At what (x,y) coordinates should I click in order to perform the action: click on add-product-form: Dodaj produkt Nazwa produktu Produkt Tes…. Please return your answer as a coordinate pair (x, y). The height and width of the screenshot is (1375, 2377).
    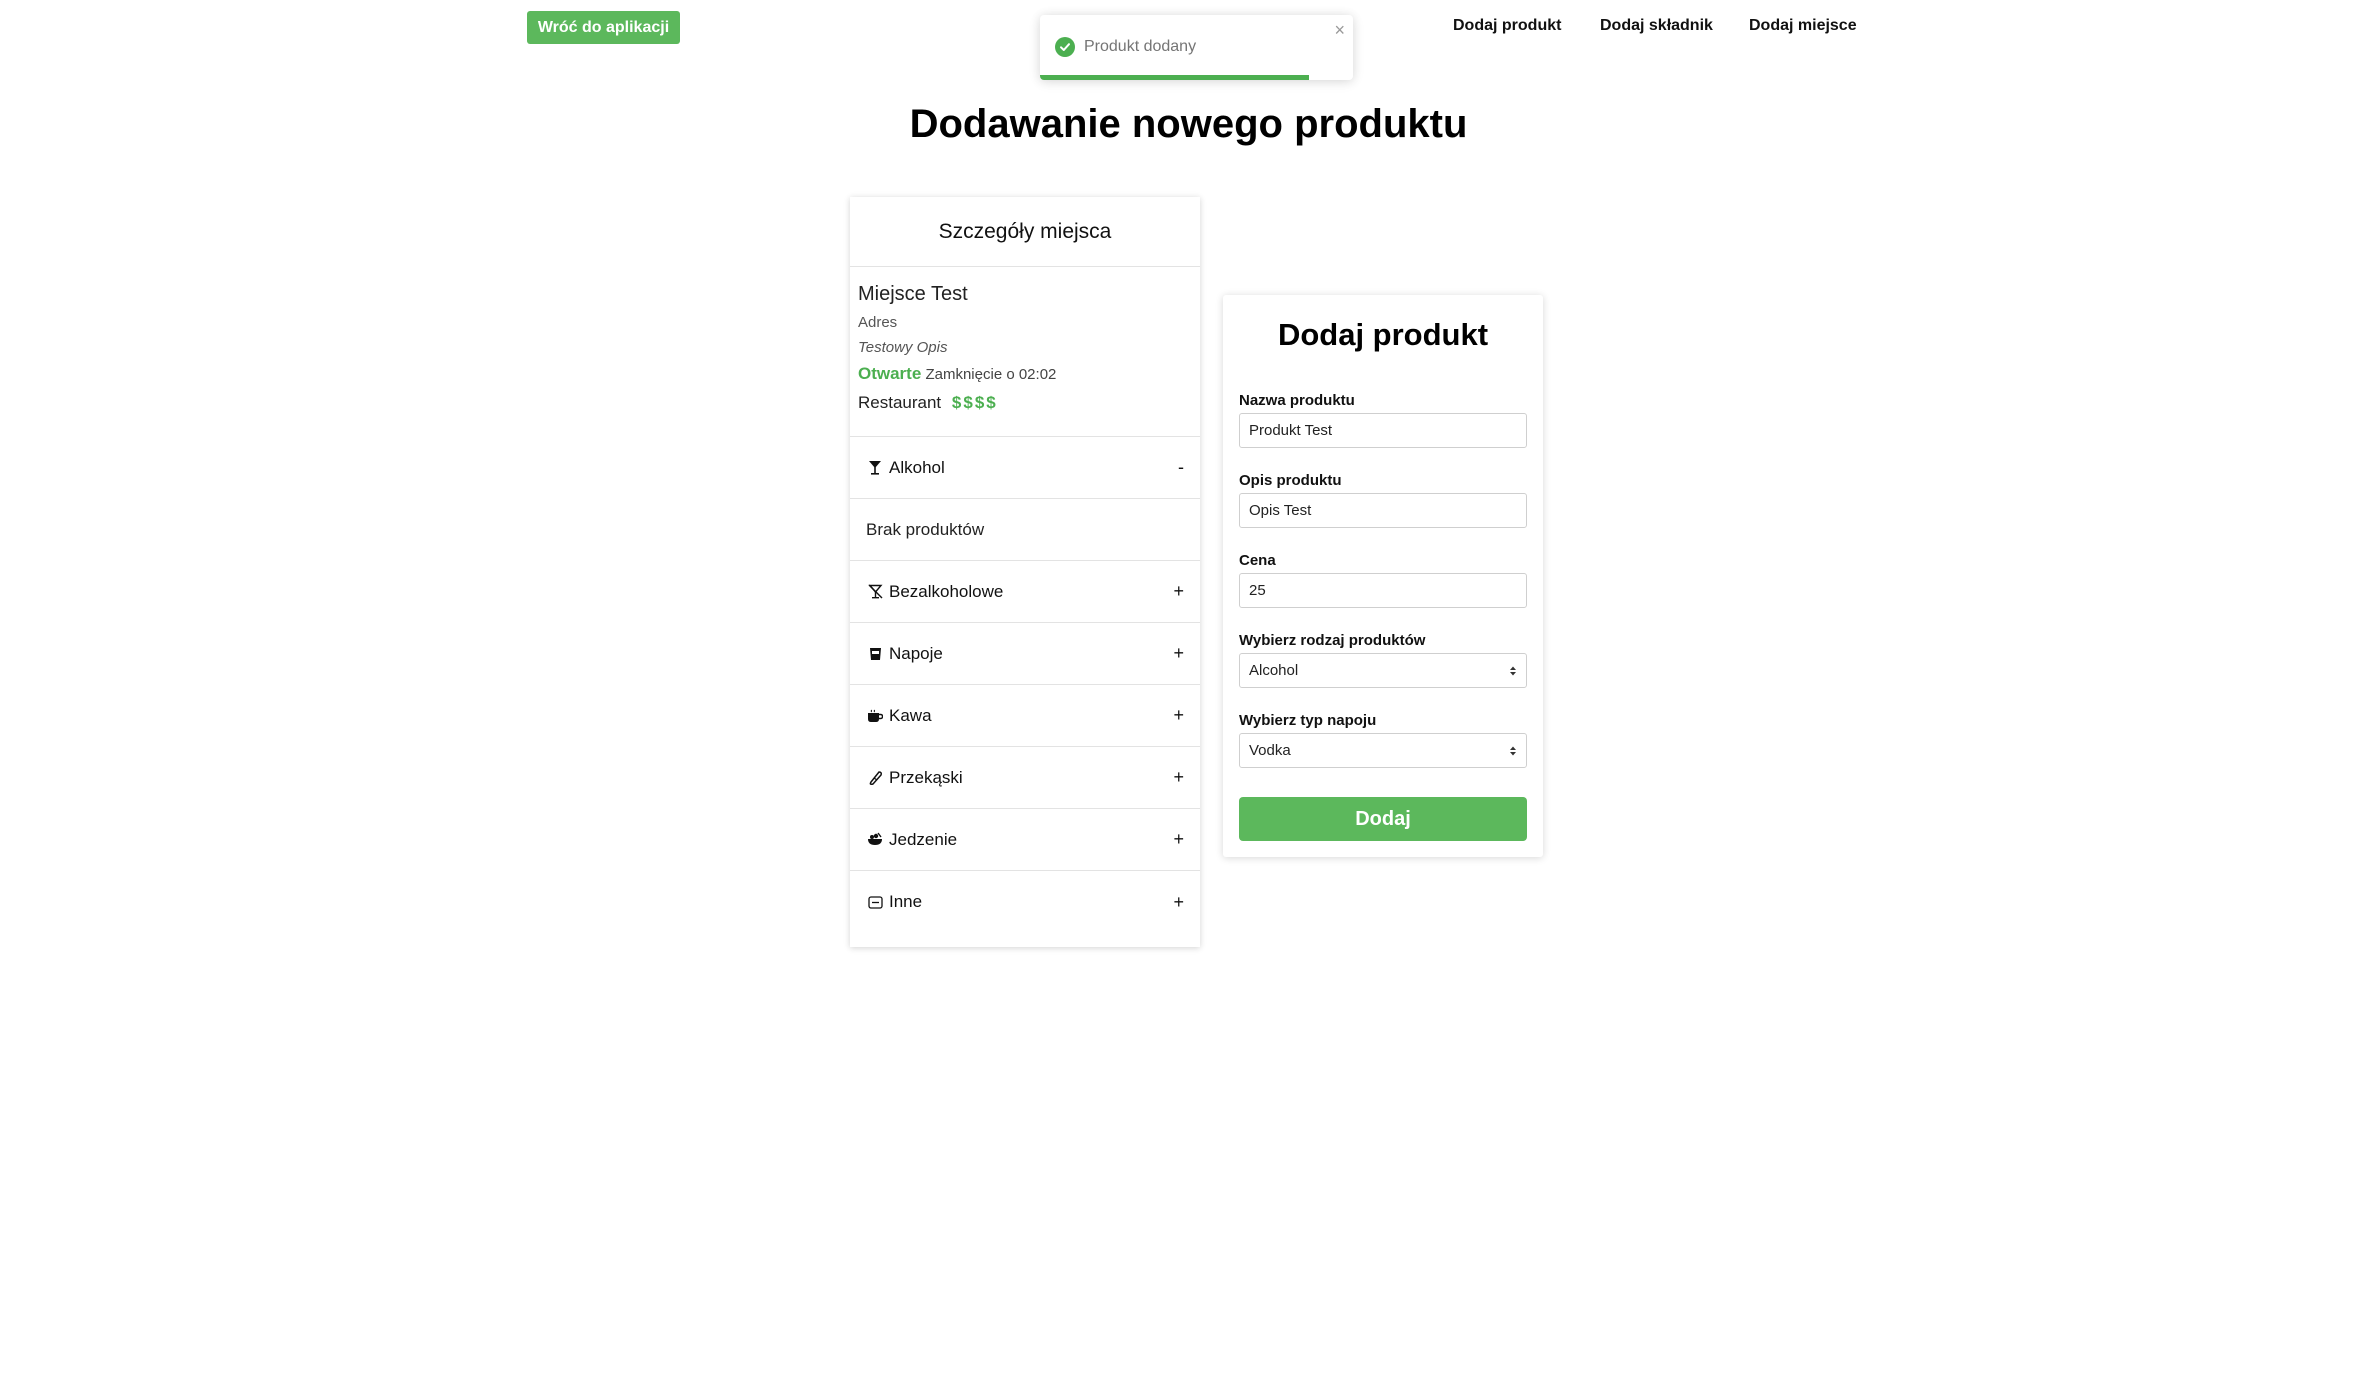
    Looking at the image, I should click on (1383, 576).